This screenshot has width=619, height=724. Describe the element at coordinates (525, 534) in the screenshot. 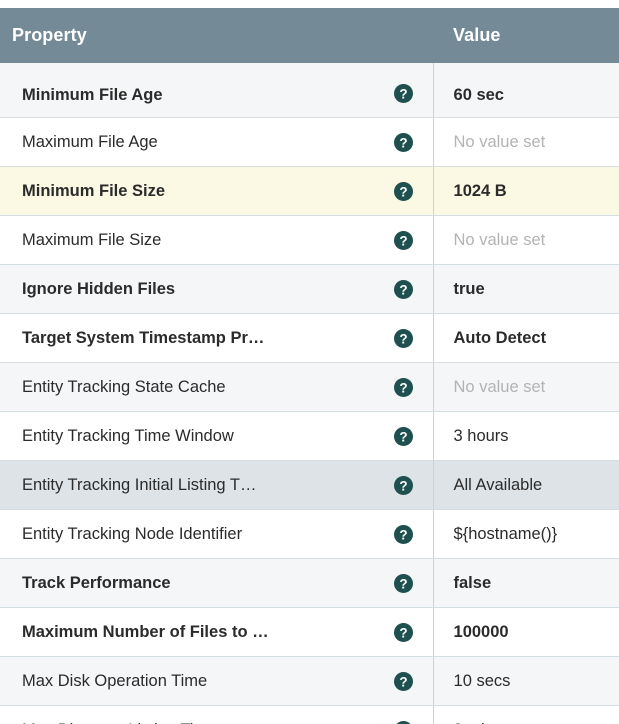

I see `property-value-cell: ${hostname()}` at that location.